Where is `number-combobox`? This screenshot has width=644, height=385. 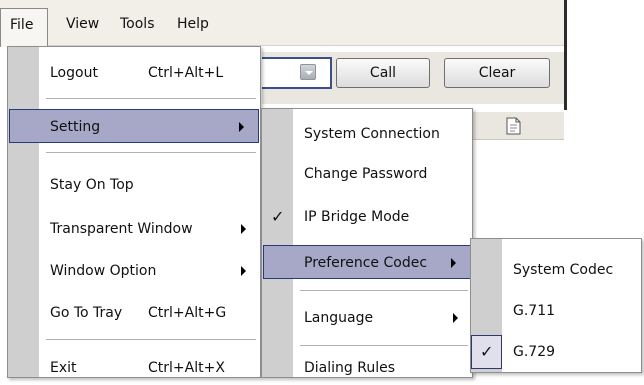 number-combobox is located at coordinates (297, 73).